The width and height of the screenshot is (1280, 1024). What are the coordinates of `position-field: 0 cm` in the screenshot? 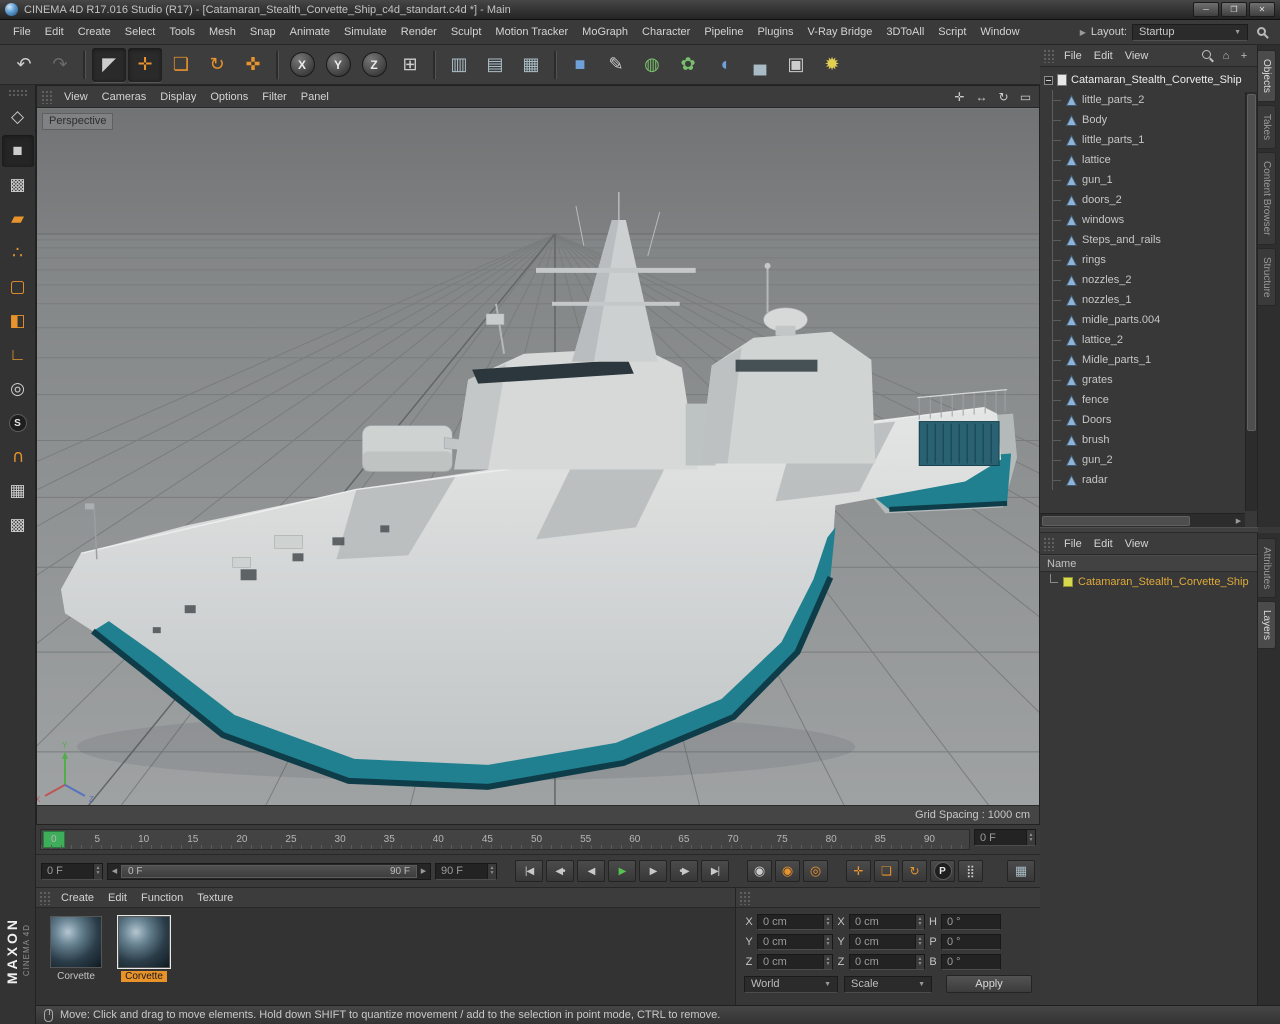 It's located at (795, 962).